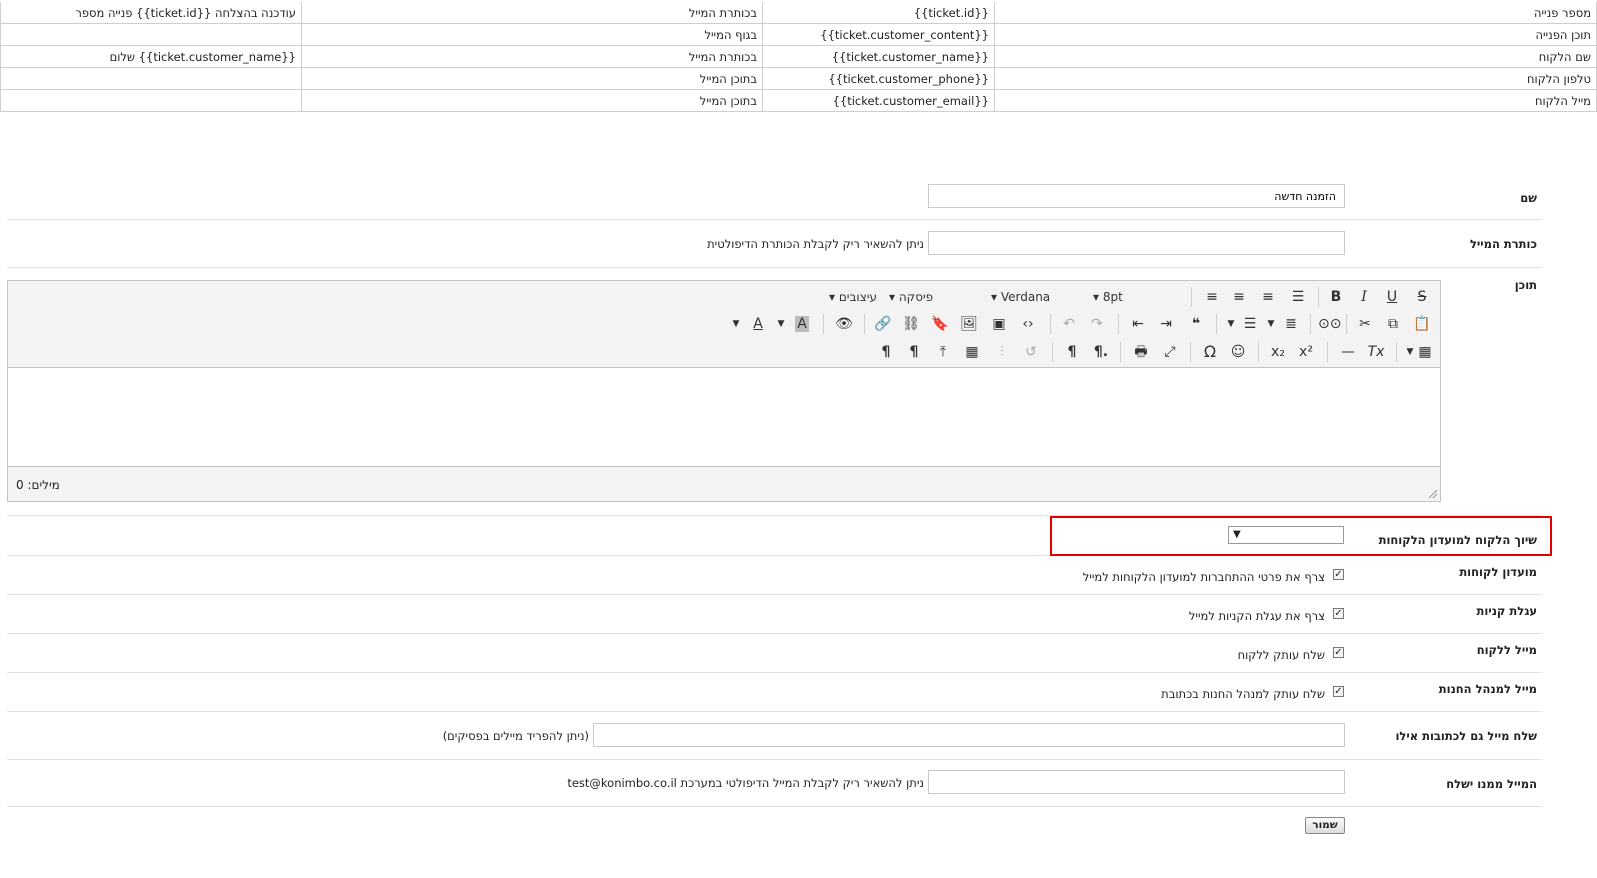 Image resolution: width=1597 pixels, height=878 pixels. I want to click on text-color-icon: A, so click(758, 324).